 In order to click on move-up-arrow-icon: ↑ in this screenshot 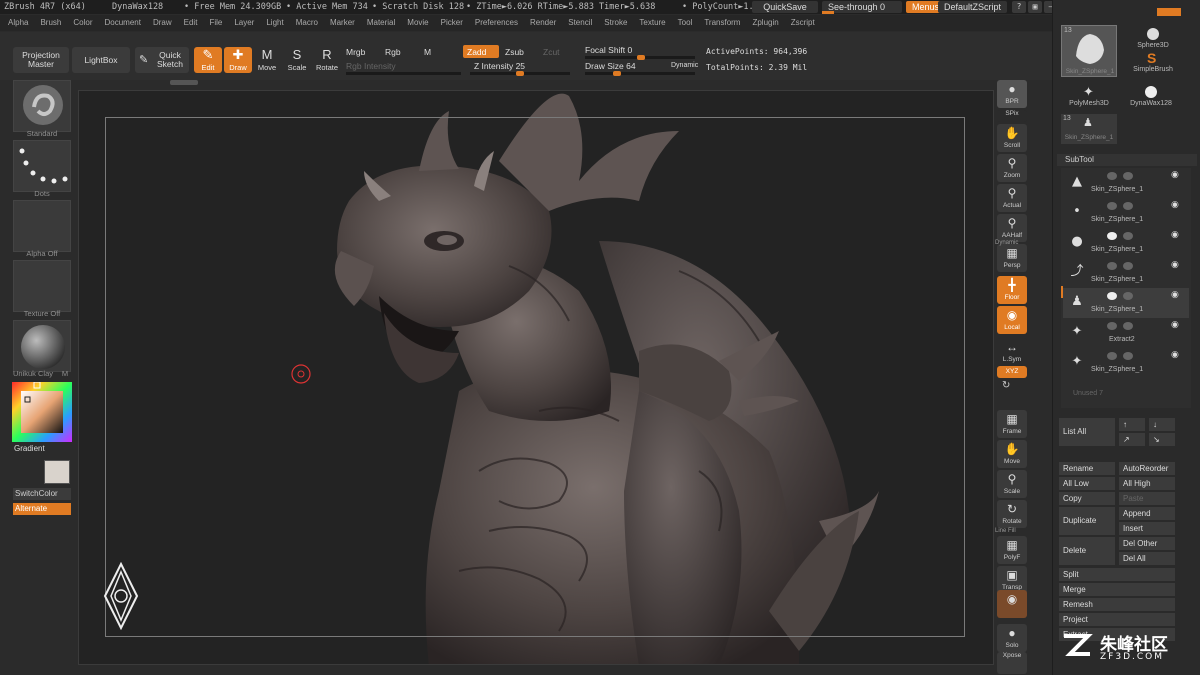, I will do `click(1132, 424)`.